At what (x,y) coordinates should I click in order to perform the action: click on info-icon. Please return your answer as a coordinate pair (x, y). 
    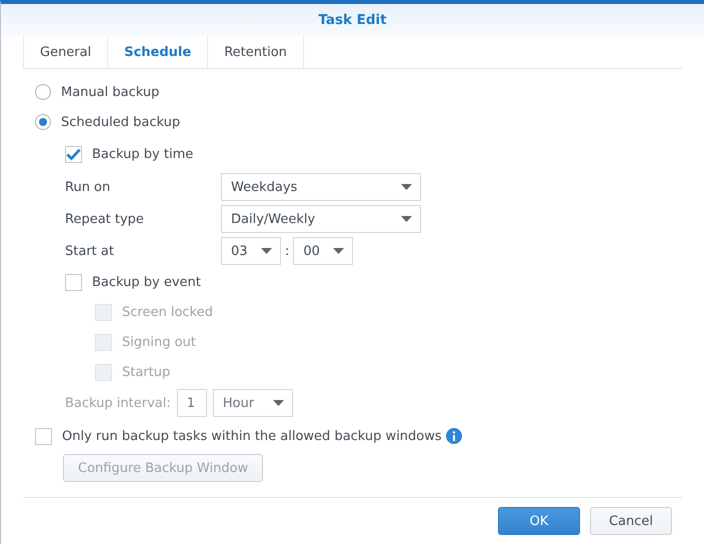
    Looking at the image, I should click on (454, 436).